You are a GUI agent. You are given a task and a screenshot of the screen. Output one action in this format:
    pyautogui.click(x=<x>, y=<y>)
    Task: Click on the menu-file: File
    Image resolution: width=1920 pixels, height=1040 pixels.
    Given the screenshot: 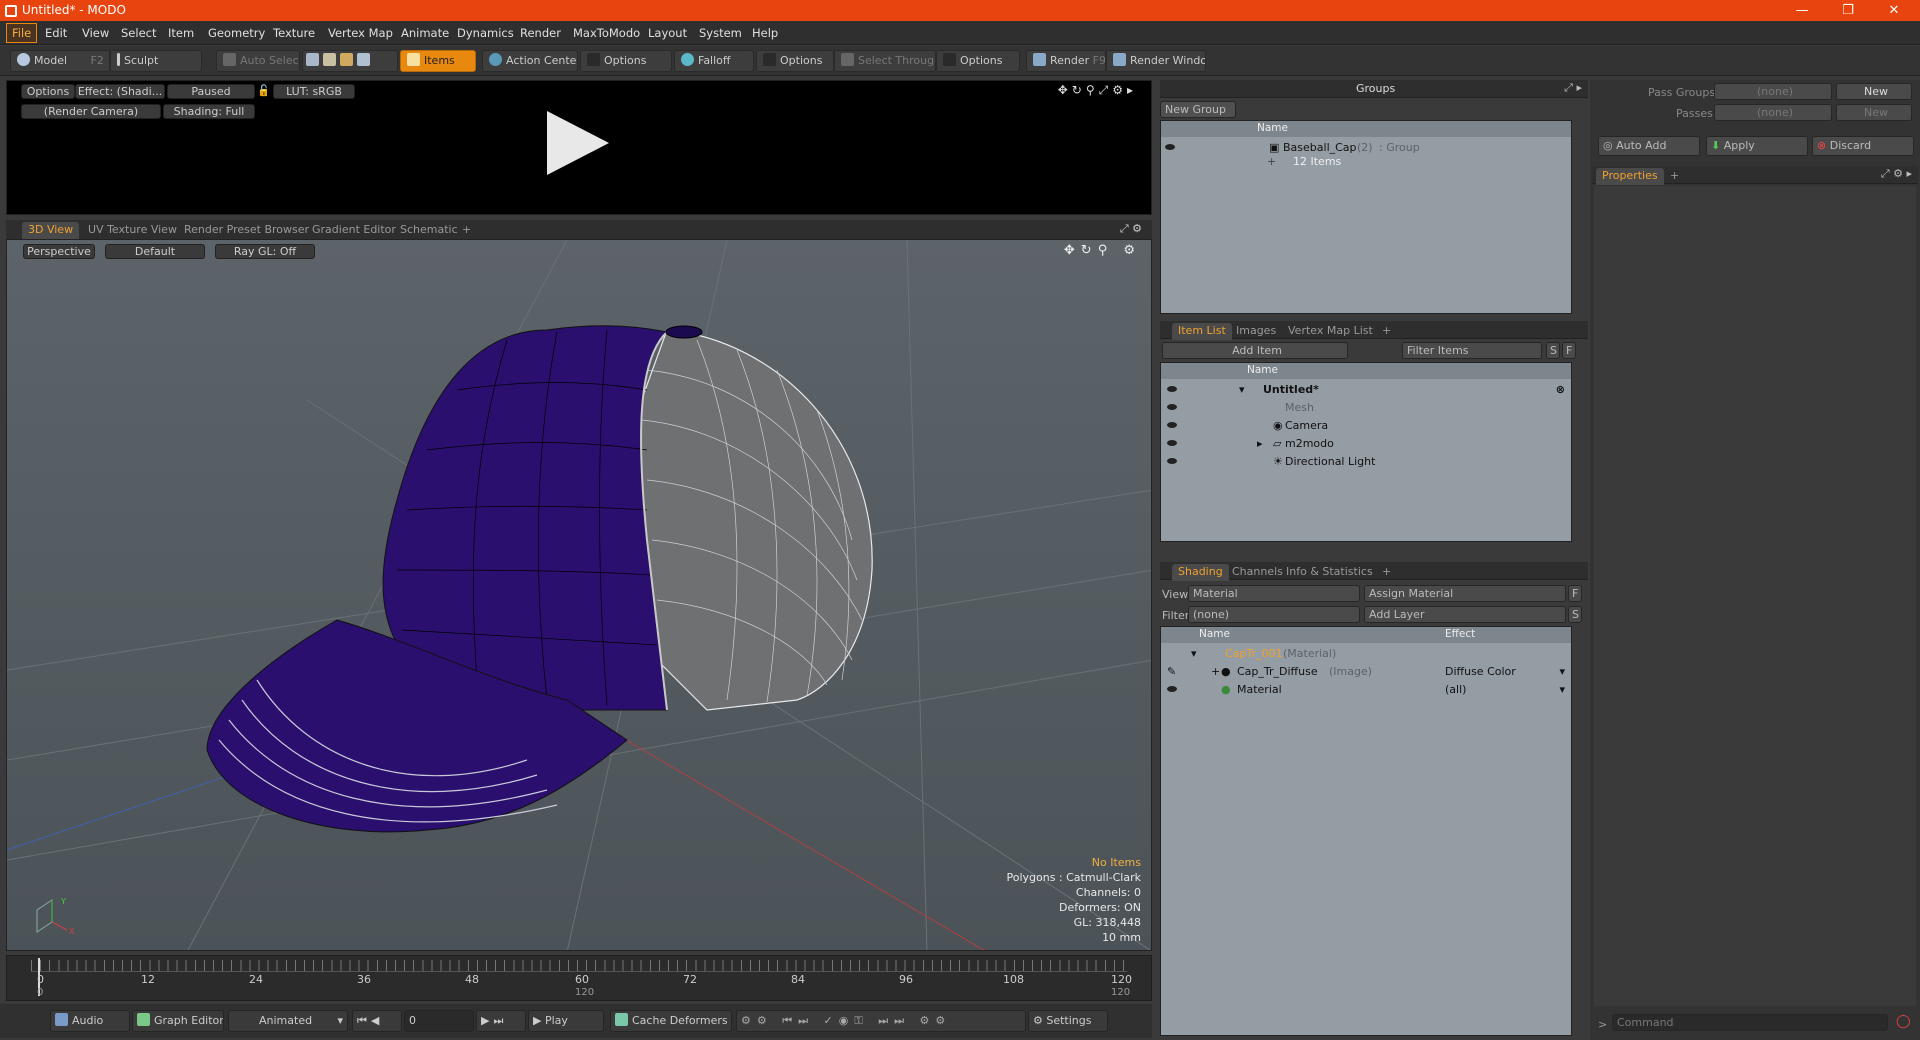 What is the action you would take?
    pyautogui.click(x=22, y=33)
    